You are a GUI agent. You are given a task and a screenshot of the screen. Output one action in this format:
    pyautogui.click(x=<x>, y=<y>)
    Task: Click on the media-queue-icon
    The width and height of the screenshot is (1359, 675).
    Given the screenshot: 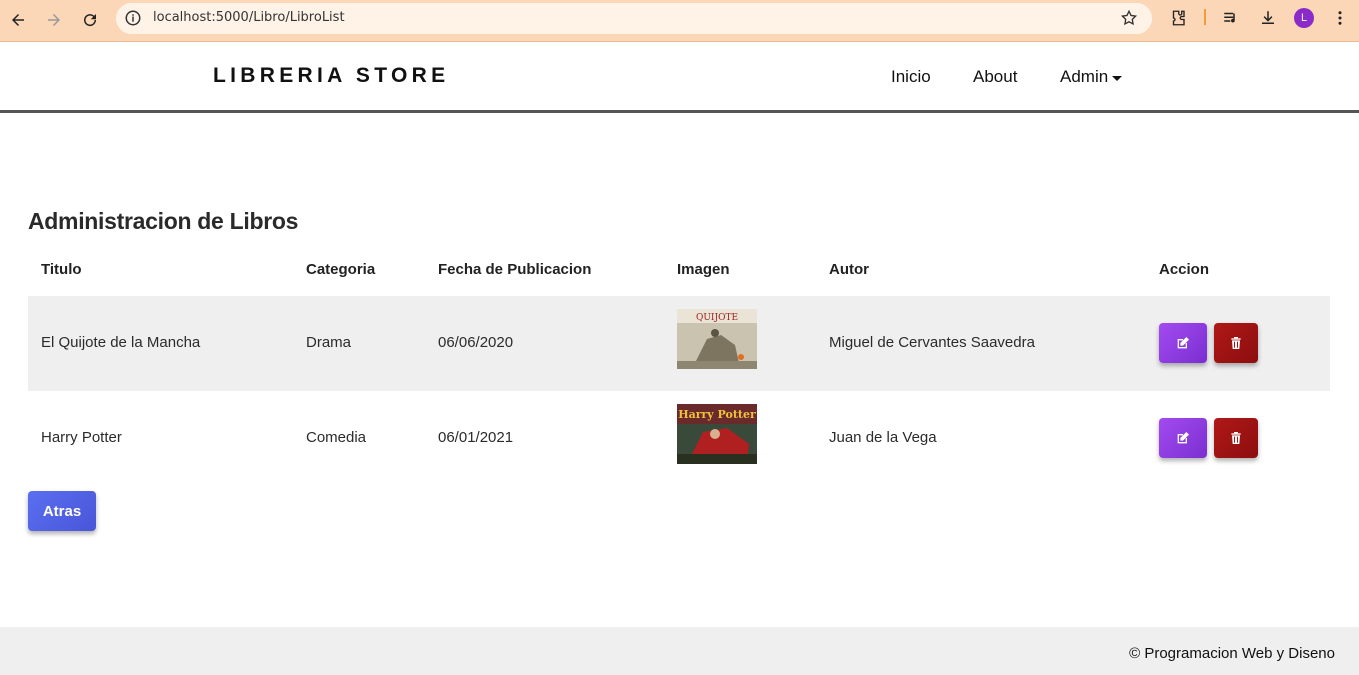 What is the action you would take?
    pyautogui.click(x=1231, y=18)
    